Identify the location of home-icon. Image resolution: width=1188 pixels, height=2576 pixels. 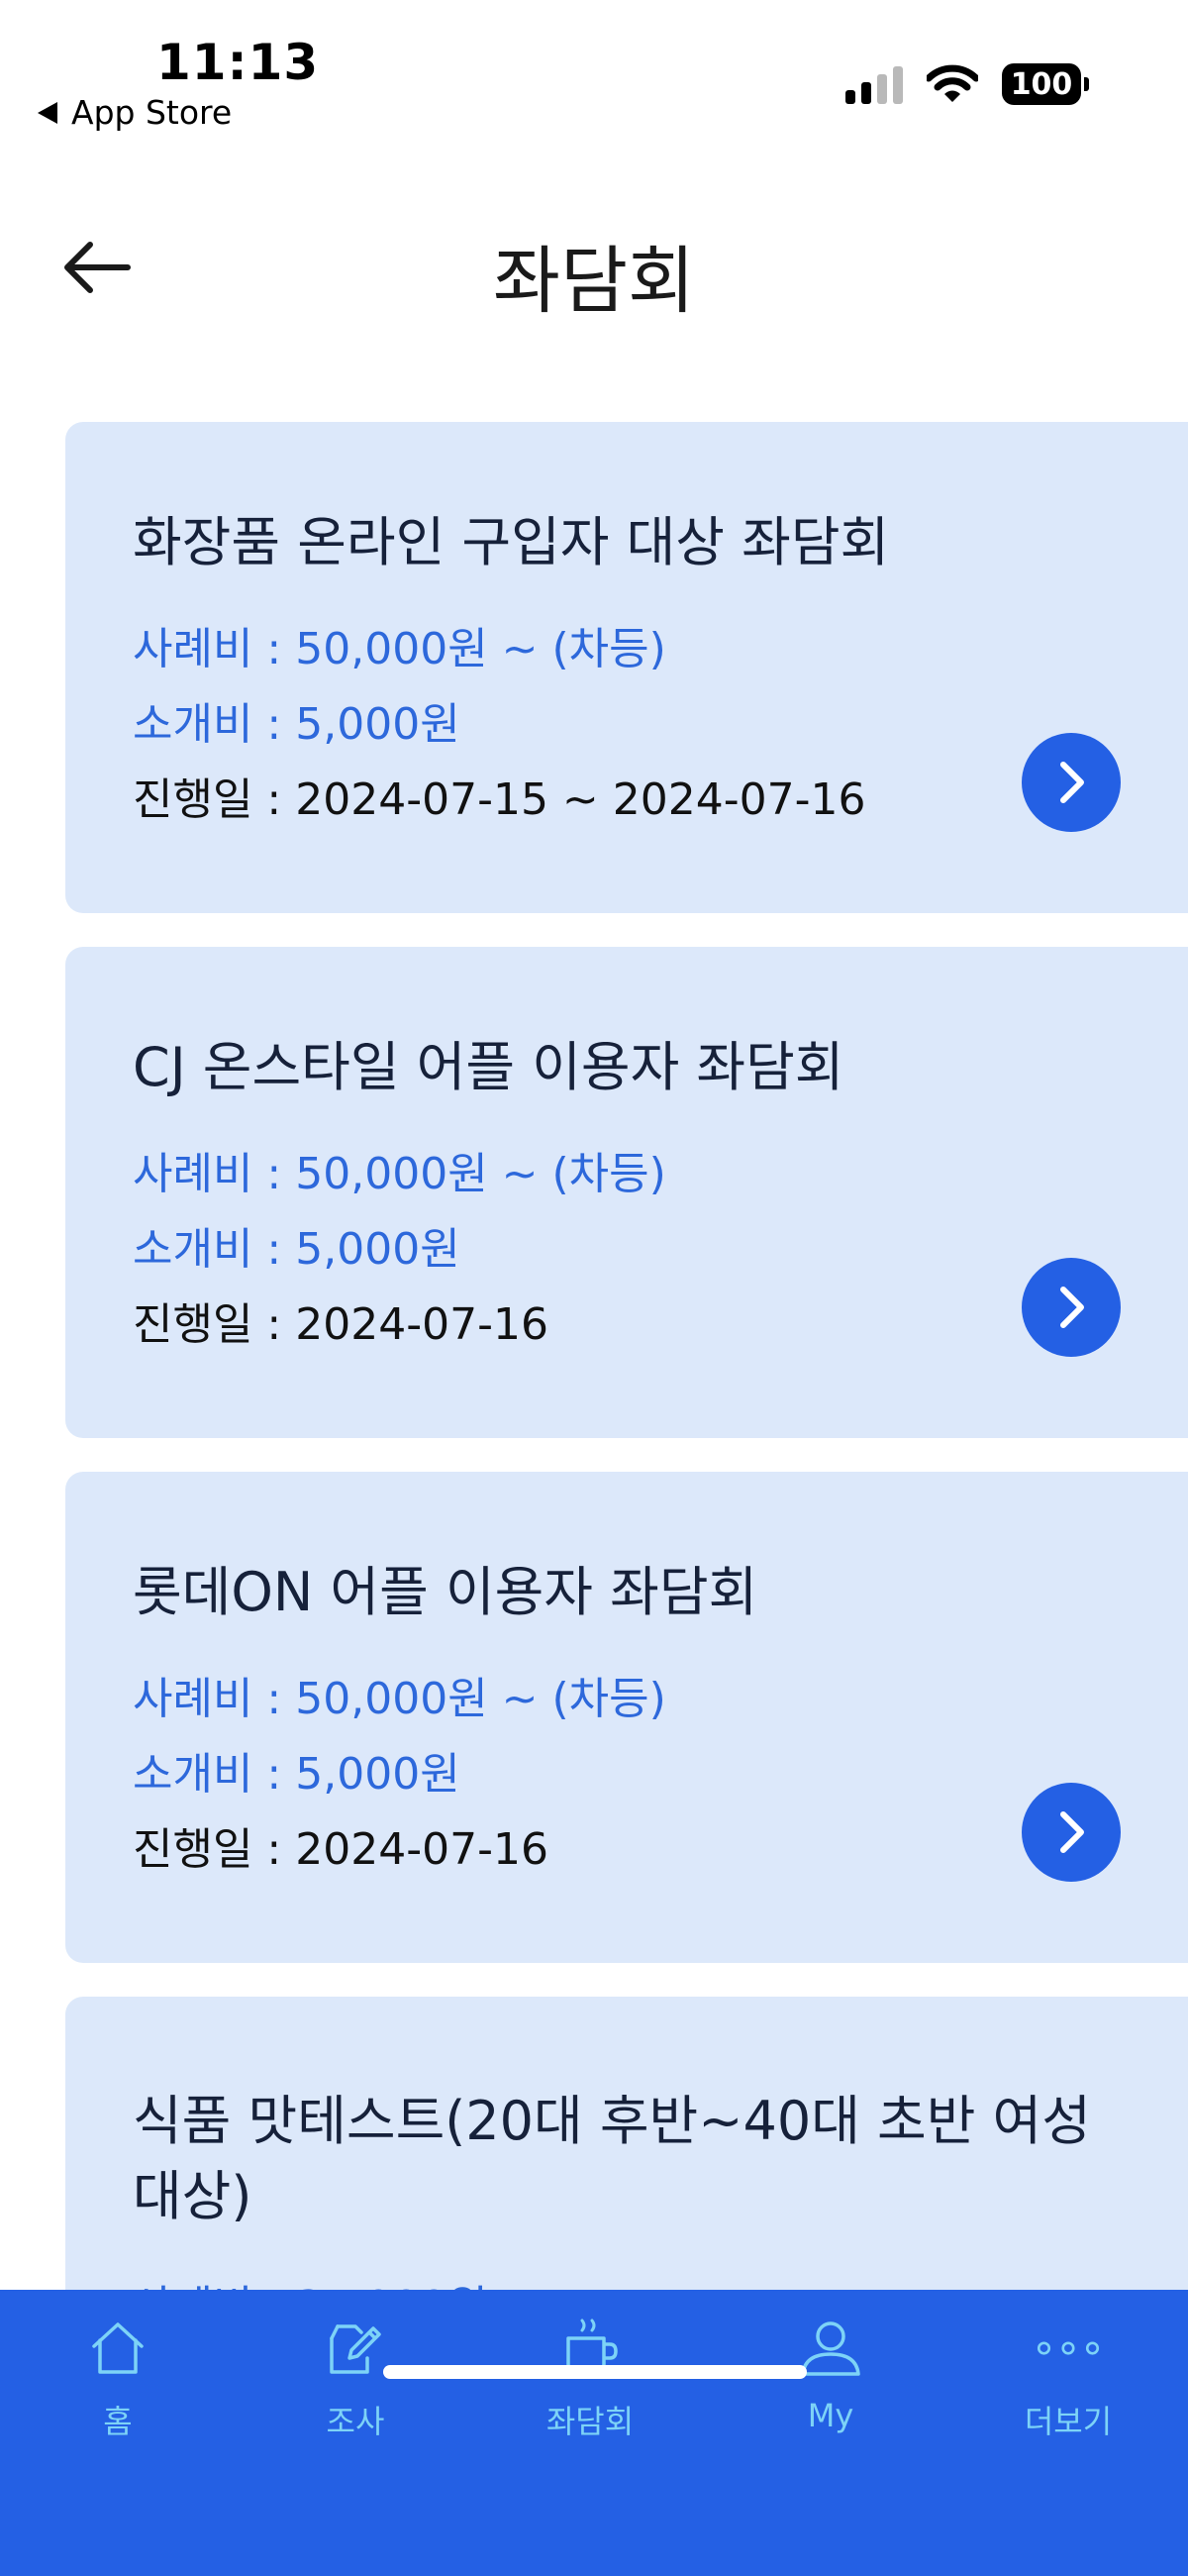
(117, 2348).